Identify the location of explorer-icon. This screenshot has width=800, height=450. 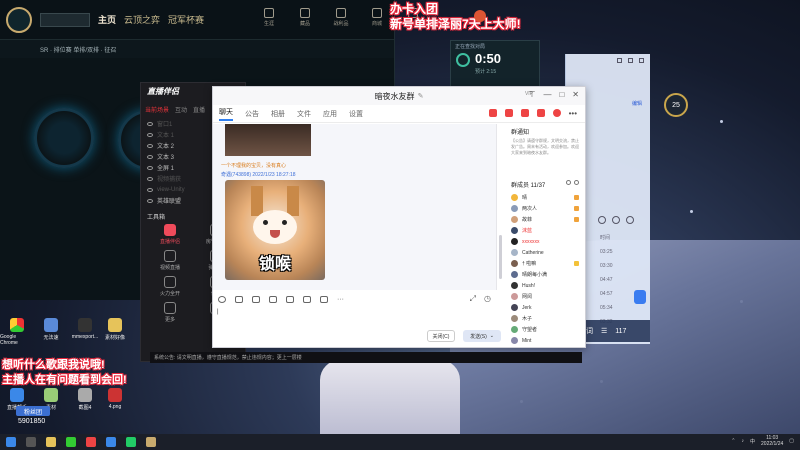
(51, 442).